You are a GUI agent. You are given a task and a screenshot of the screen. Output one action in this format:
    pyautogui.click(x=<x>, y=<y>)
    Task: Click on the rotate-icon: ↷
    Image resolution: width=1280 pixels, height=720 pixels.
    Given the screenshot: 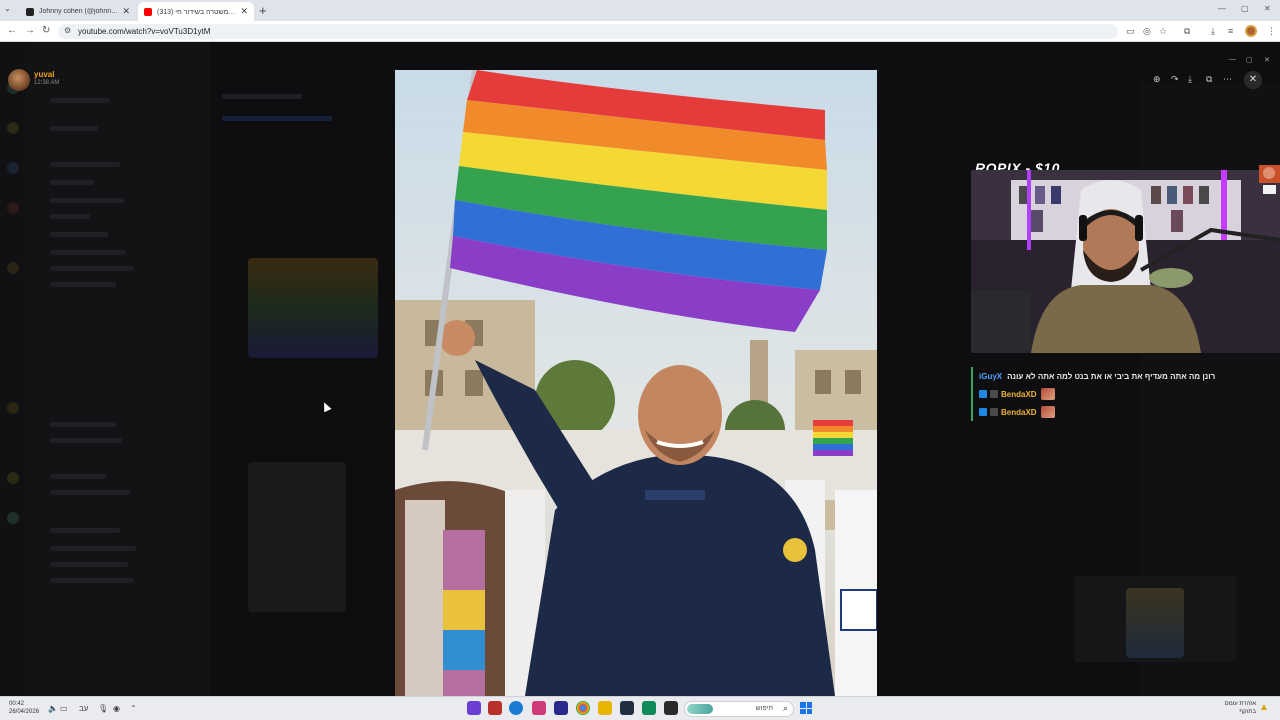 What is the action you would take?
    pyautogui.click(x=1175, y=79)
    